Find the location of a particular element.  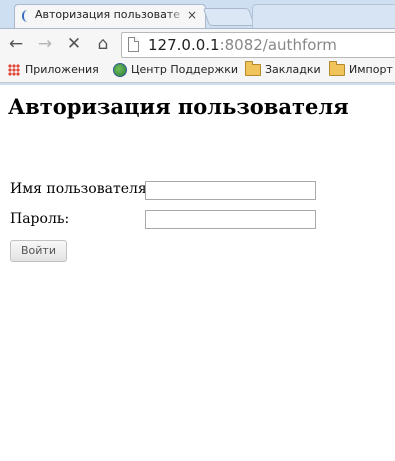

tab-strip: Авторизация пользовате × is located at coordinates (197, 15).